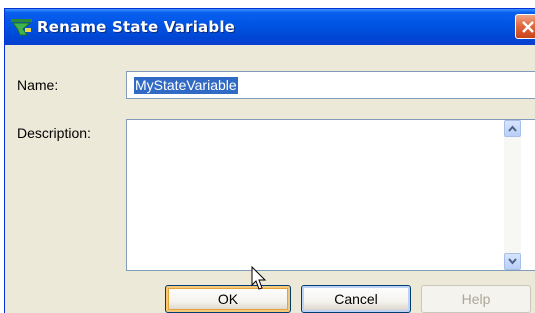  I want to click on scroll-down-button, so click(512, 261).